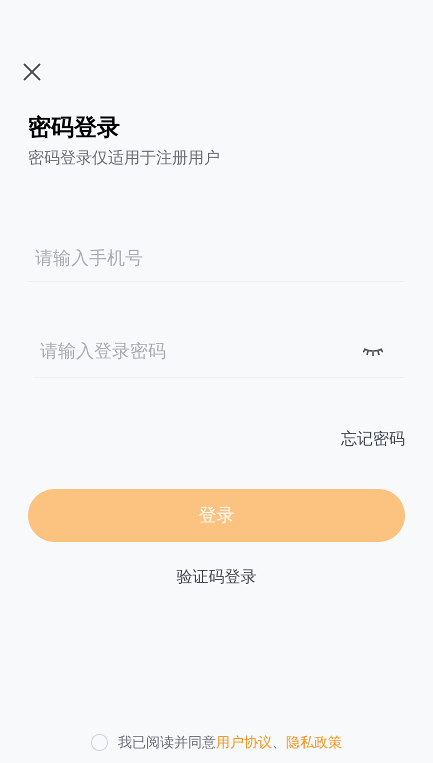 The image size is (433, 763). What do you see at coordinates (373, 440) in the screenshot?
I see `forgot-password-link: 忘记密码` at bounding box center [373, 440].